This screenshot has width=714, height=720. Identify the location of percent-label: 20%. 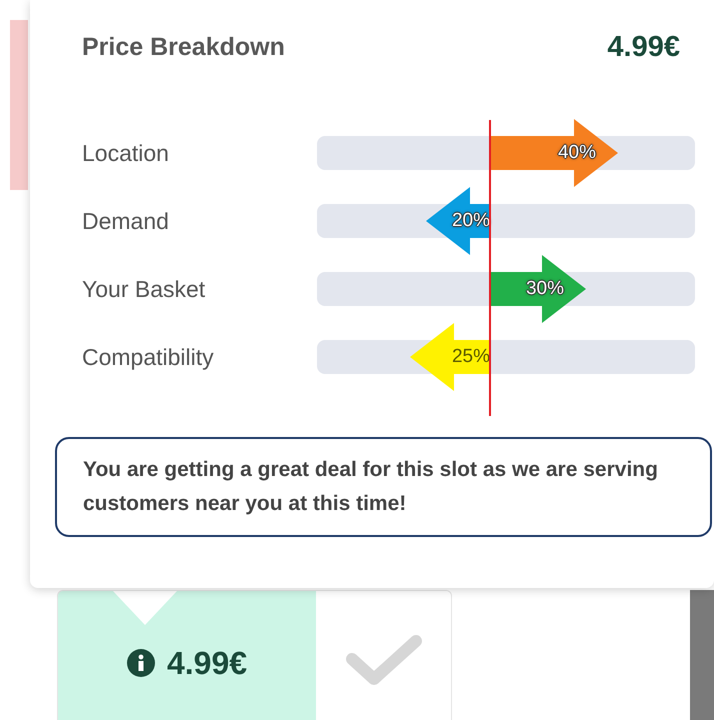
(470, 221).